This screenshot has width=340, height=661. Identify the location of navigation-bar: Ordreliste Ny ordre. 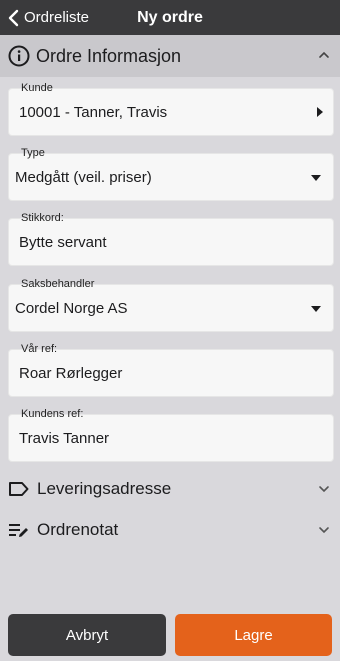
(170, 17).